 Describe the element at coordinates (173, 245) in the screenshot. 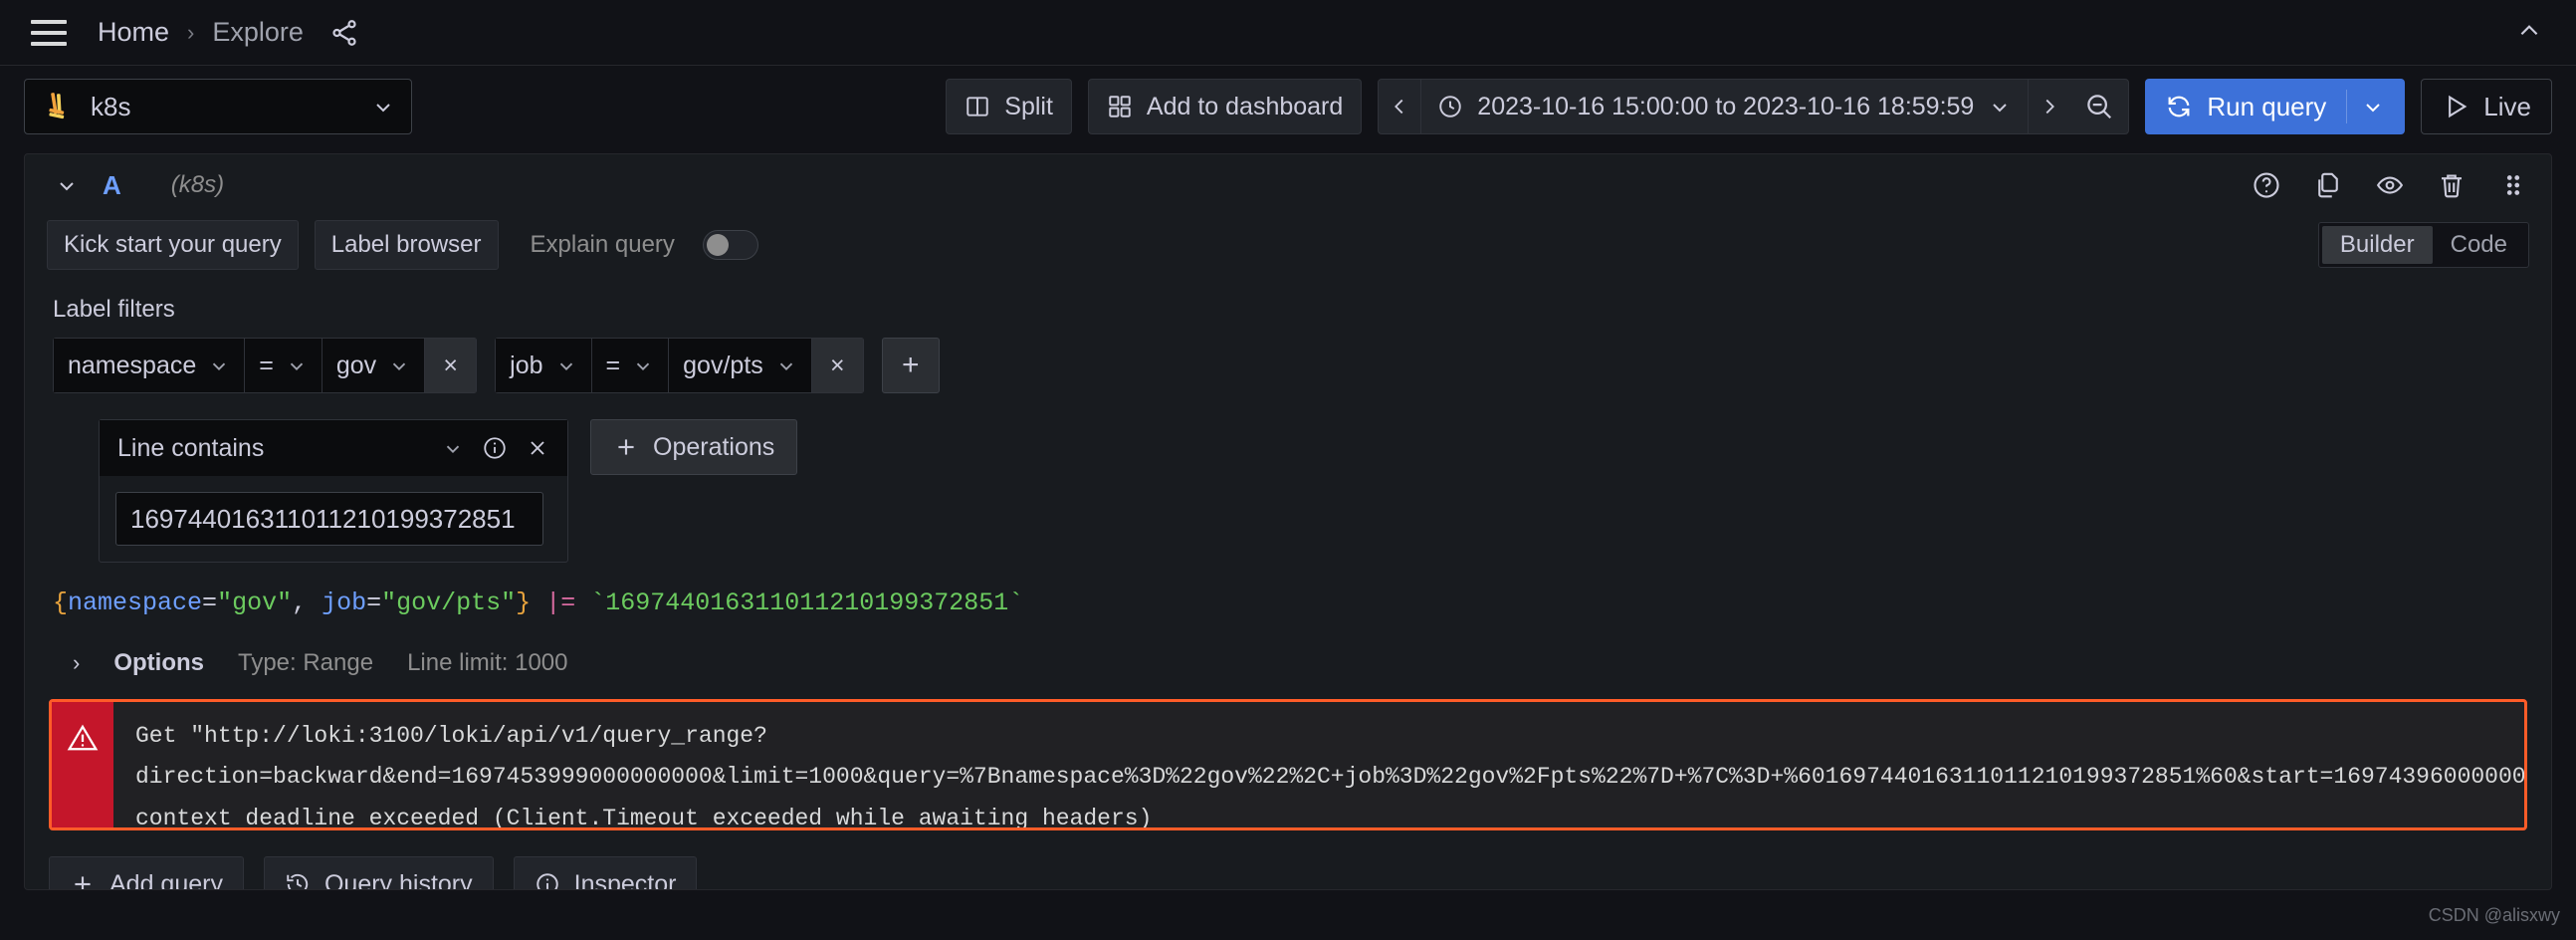

I see `kick-start-query-button: Kick start your query` at that location.